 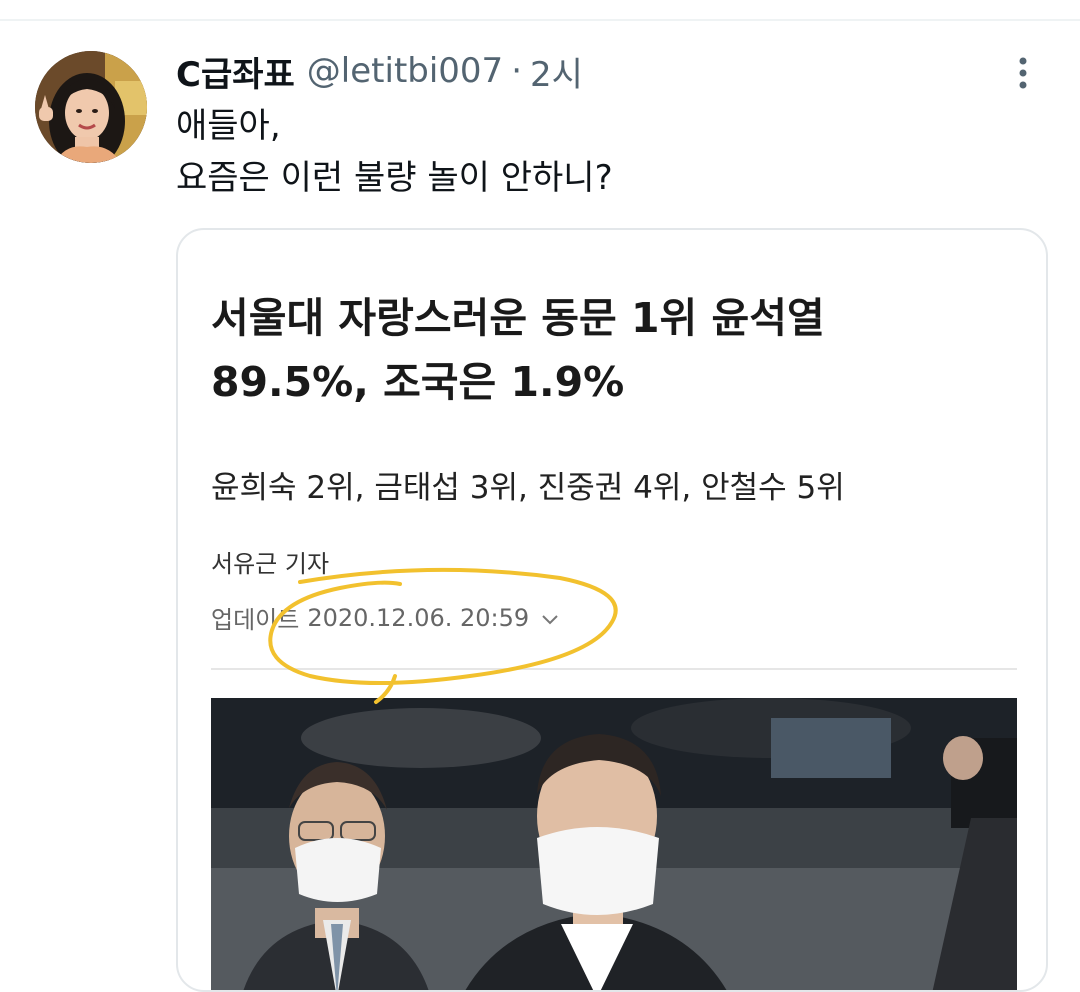 I want to click on avatar, so click(x=91, y=107).